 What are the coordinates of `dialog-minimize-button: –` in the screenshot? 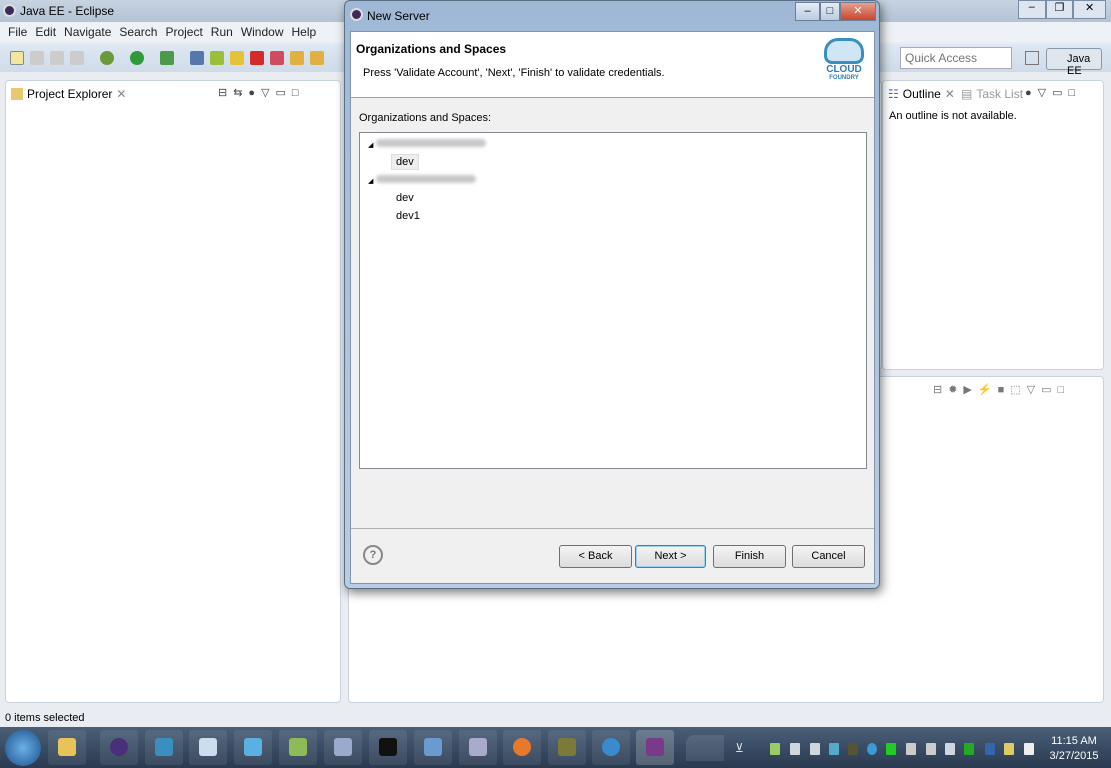 It's located at (807, 11).